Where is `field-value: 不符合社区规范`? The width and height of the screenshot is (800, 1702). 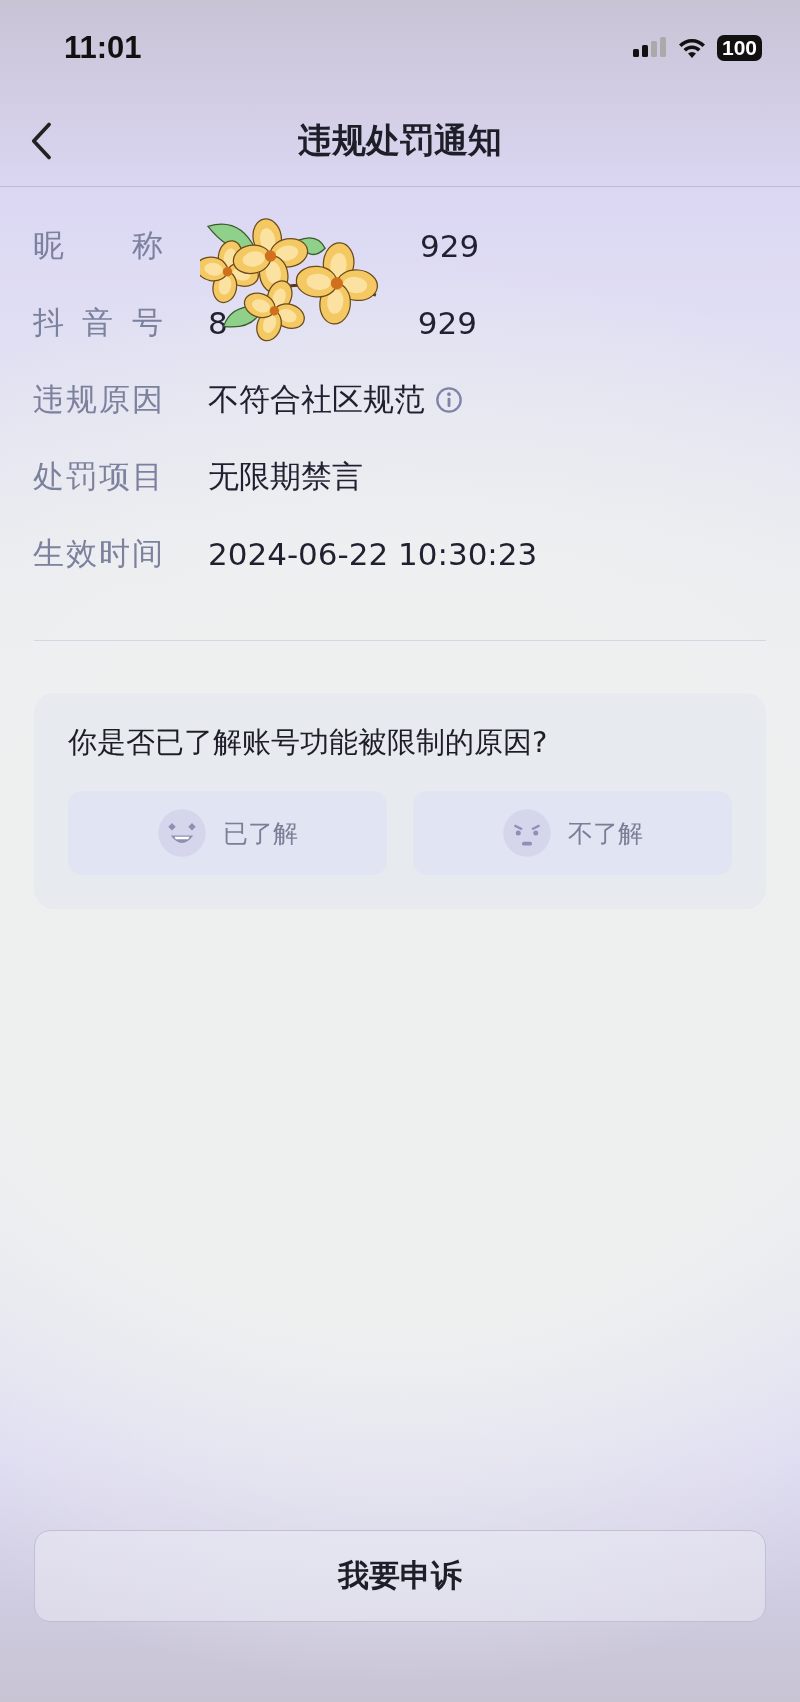 field-value: 不符合社区规范 is located at coordinates (316, 399).